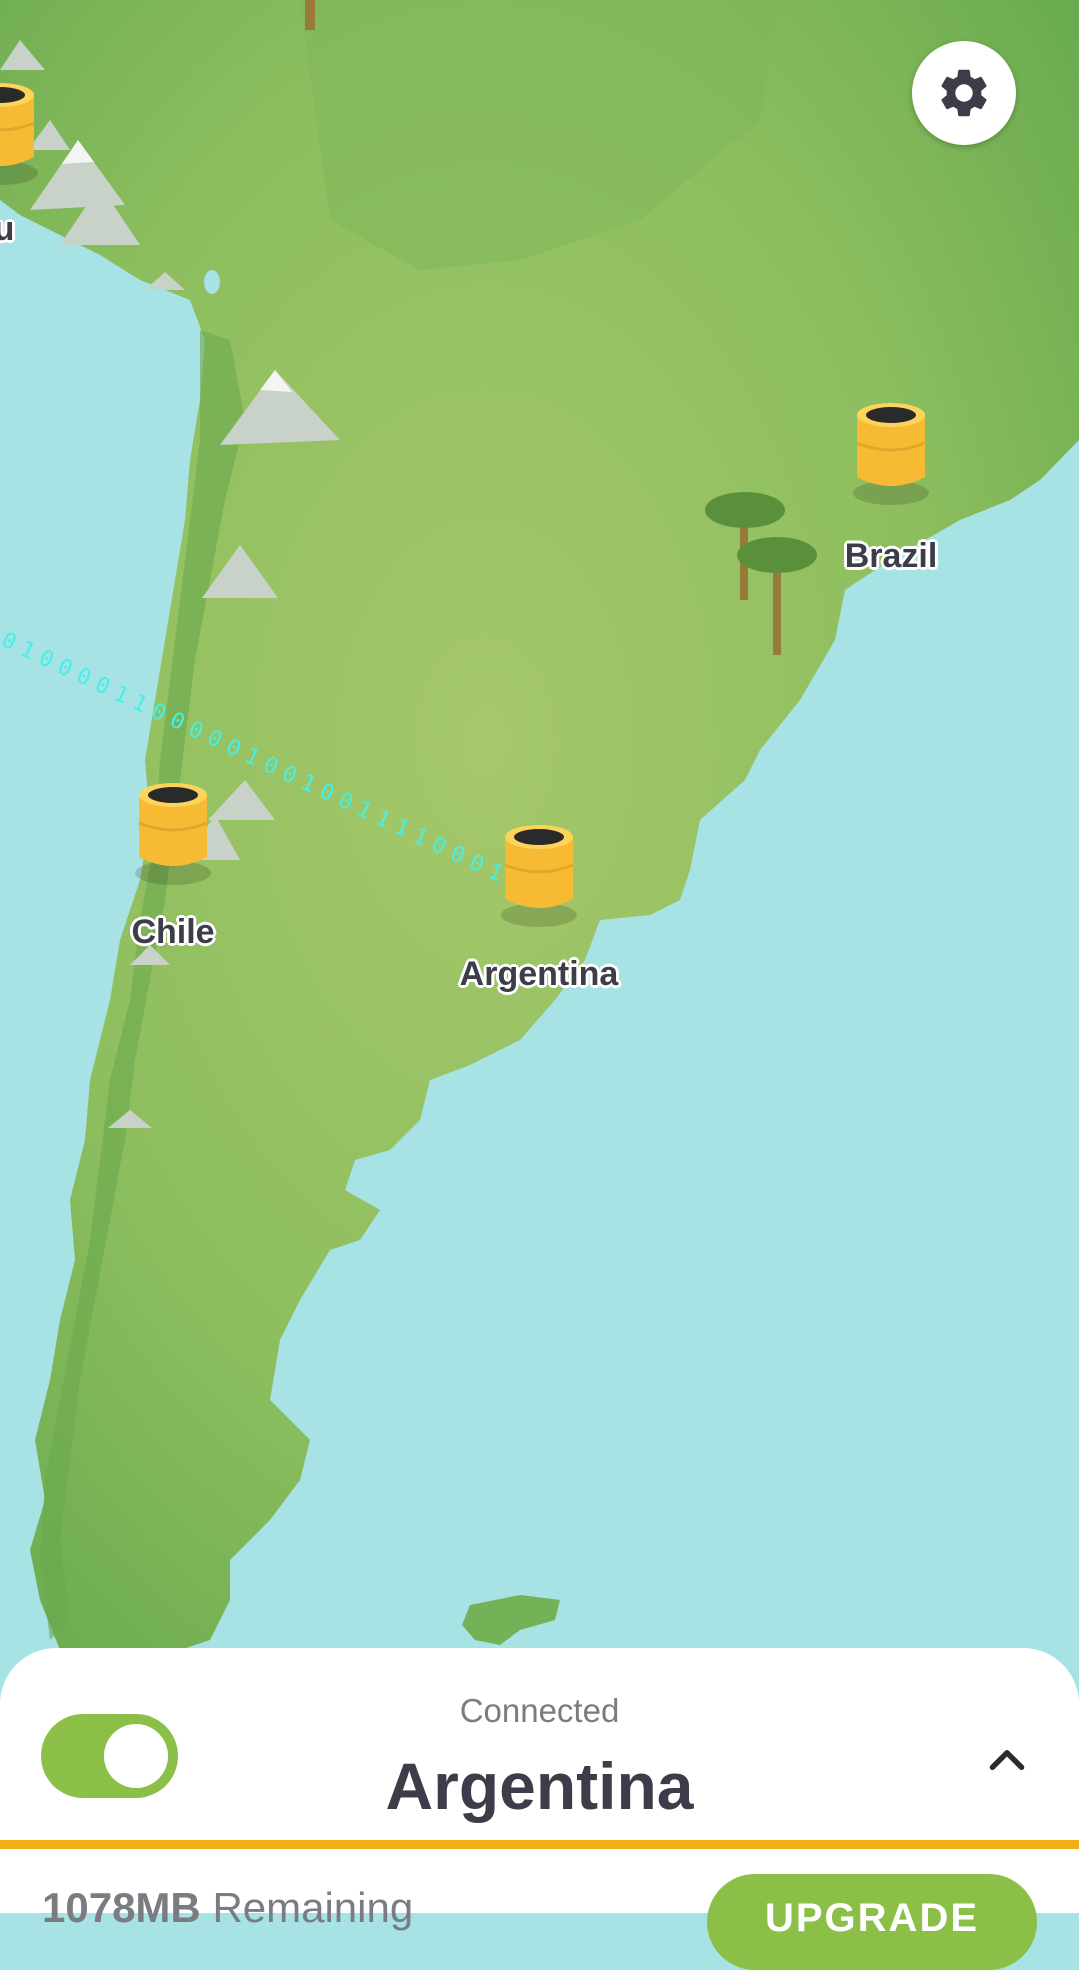  What do you see at coordinates (1007, 1759) in the screenshot?
I see `chevron-up-icon` at bounding box center [1007, 1759].